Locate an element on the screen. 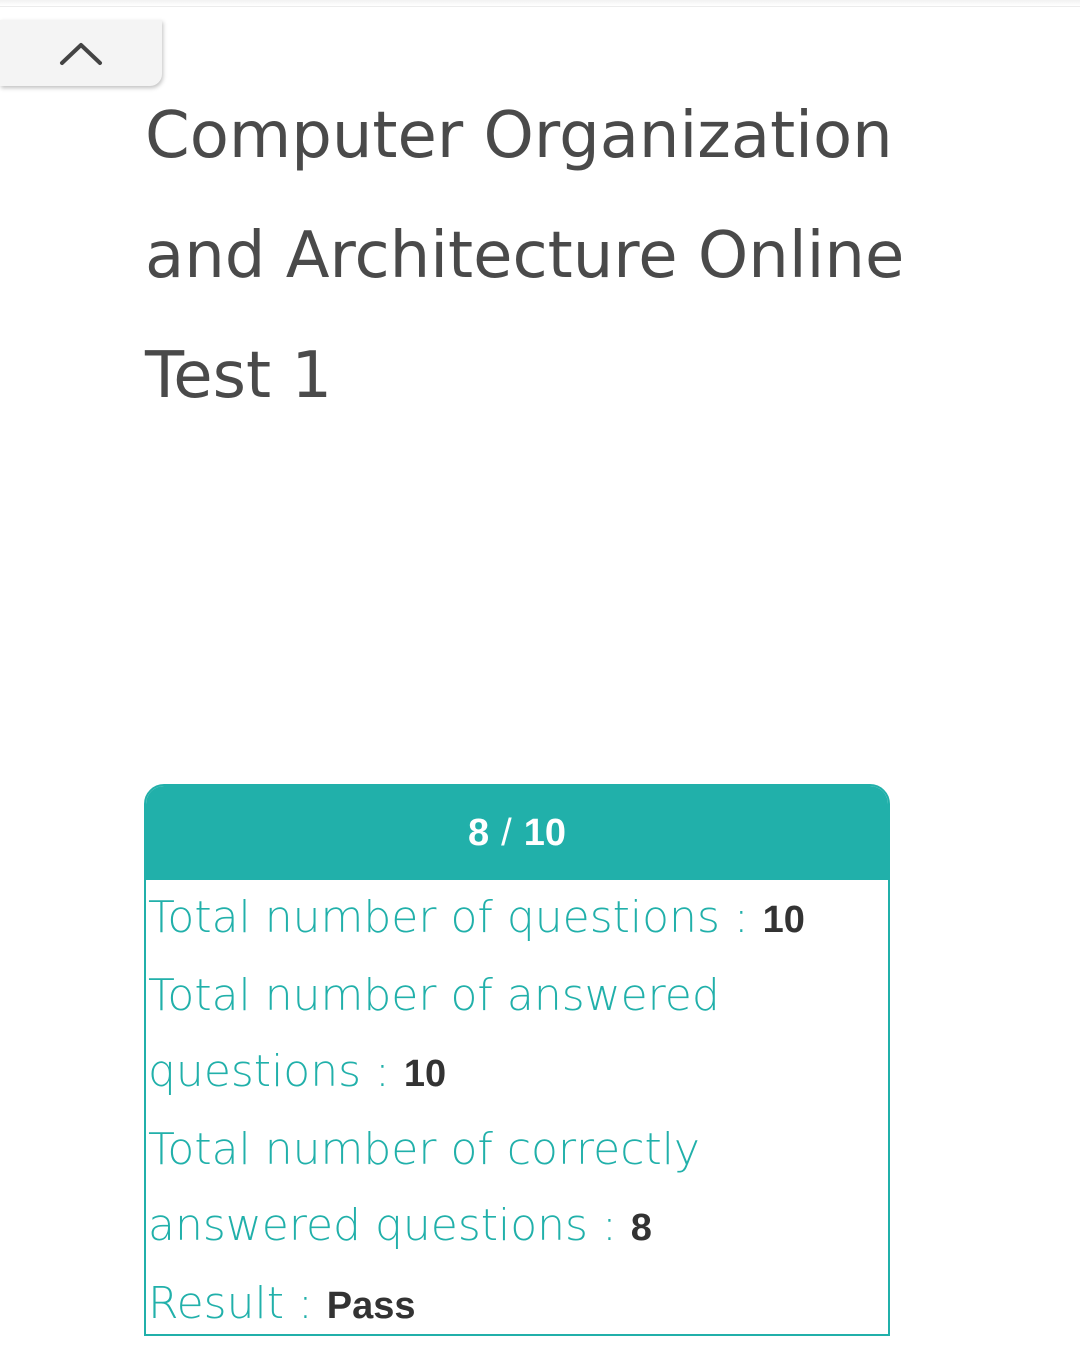 The width and height of the screenshot is (1080, 1372). score-max: 10 is located at coordinates (544, 832).